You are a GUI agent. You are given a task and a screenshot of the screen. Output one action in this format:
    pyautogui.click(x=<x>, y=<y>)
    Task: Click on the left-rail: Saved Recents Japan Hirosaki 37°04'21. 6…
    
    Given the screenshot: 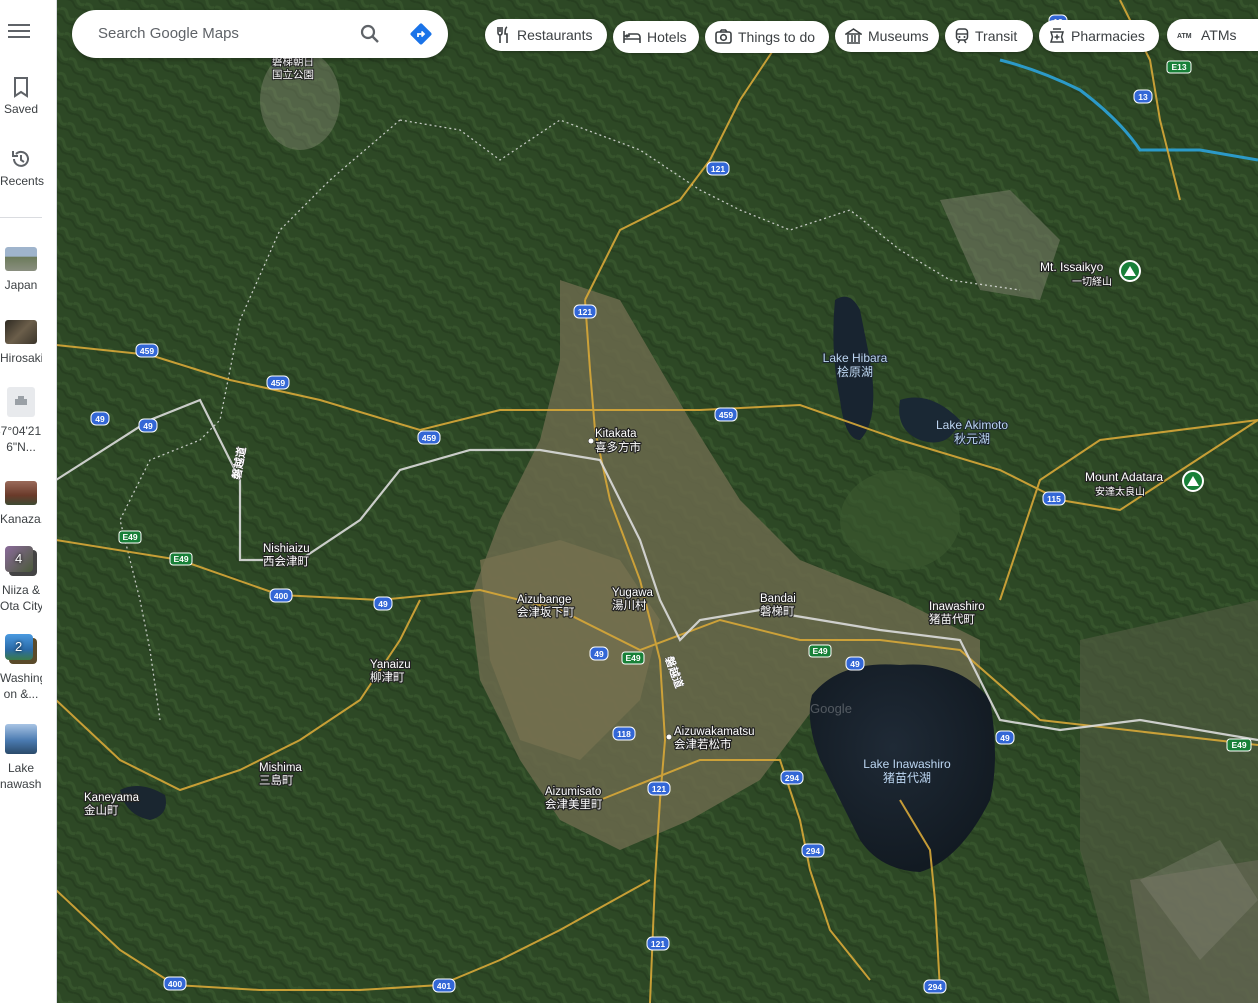 What is the action you would take?
    pyautogui.click(x=28, y=501)
    